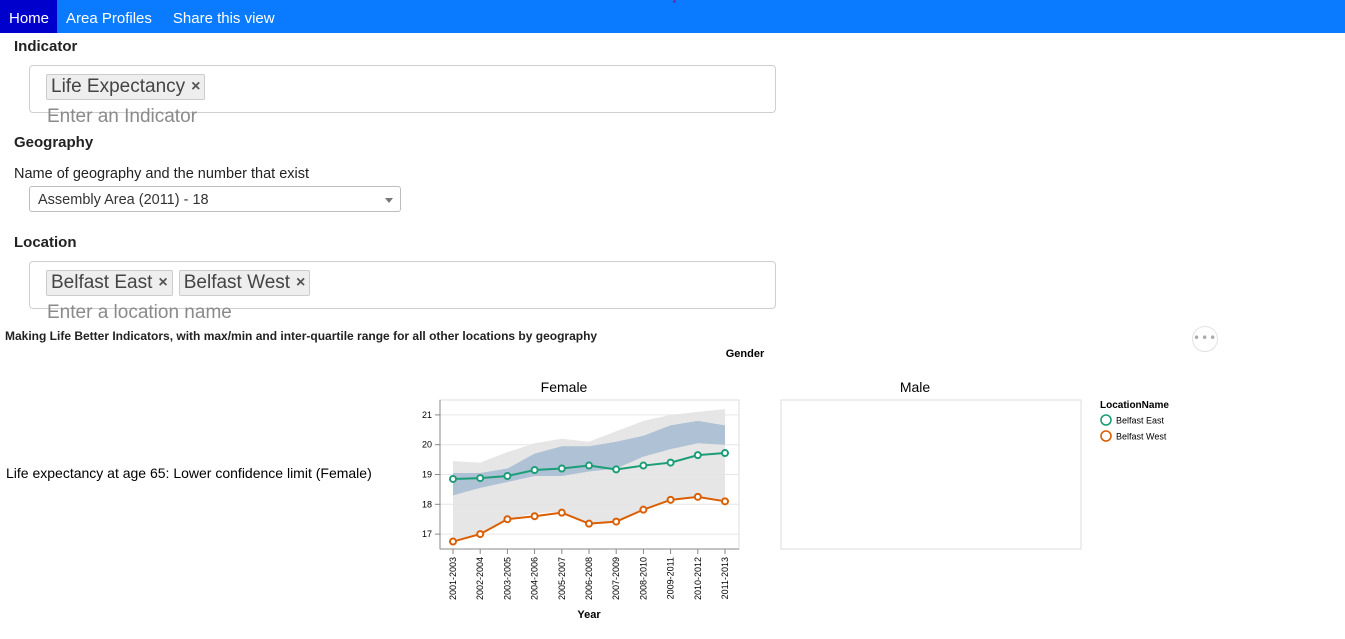  I want to click on x-tick-label: 2011-2013, so click(725, 578).